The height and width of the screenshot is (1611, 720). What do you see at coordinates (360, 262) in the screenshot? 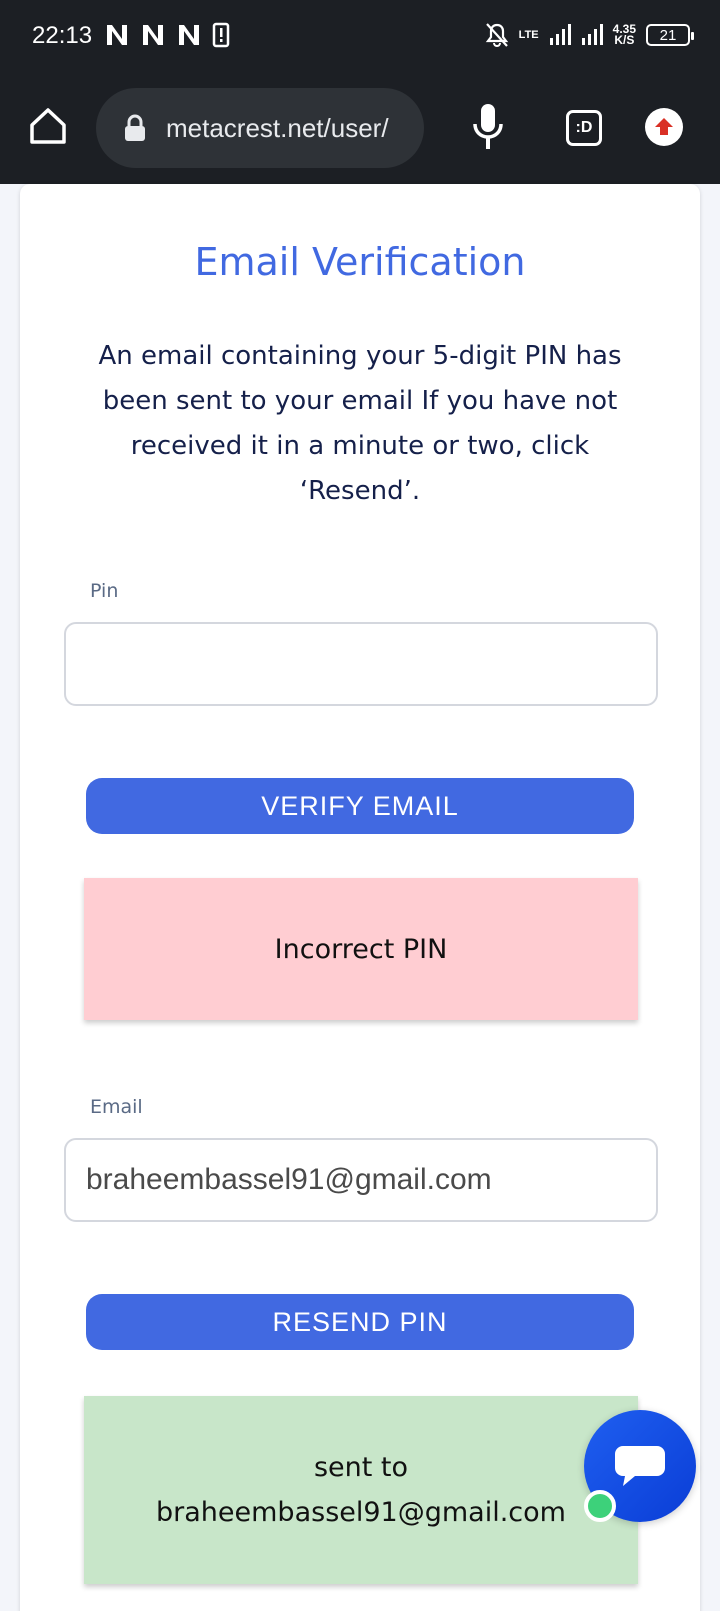
I see `page-title: Email Verification` at bounding box center [360, 262].